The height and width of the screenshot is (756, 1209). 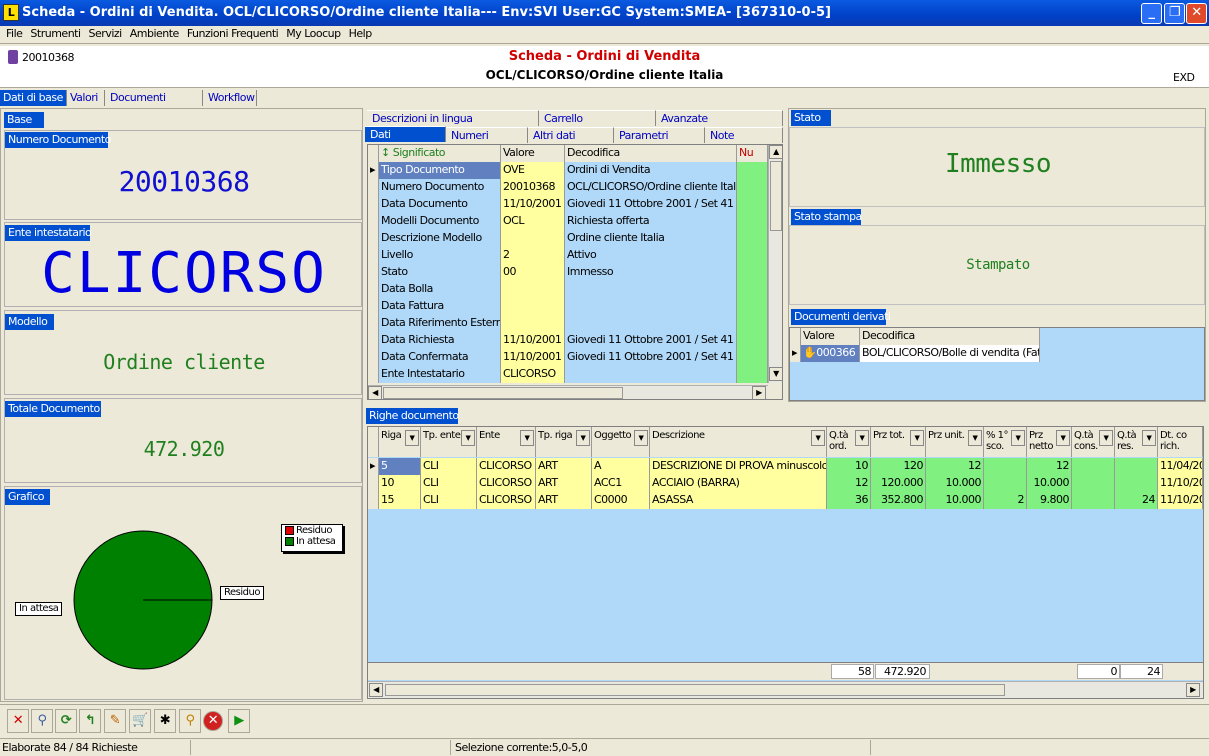 What do you see at coordinates (190, 721) in the screenshot?
I see `zoom-icon: ⚲` at bounding box center [190, 721].